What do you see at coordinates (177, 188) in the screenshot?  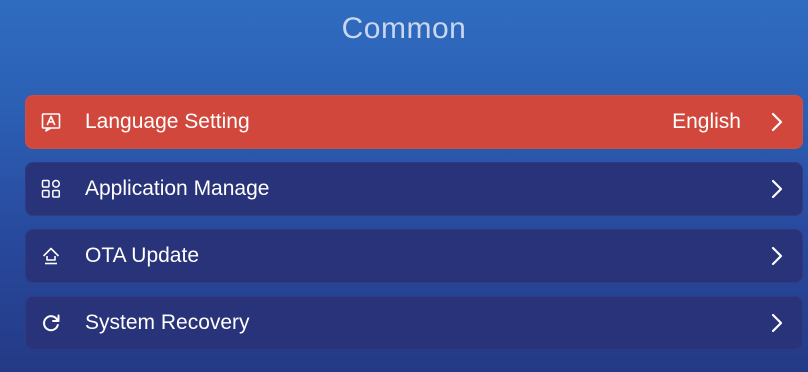 I see `menu-item-label: Application Manage` at bounding box center [177, 188].